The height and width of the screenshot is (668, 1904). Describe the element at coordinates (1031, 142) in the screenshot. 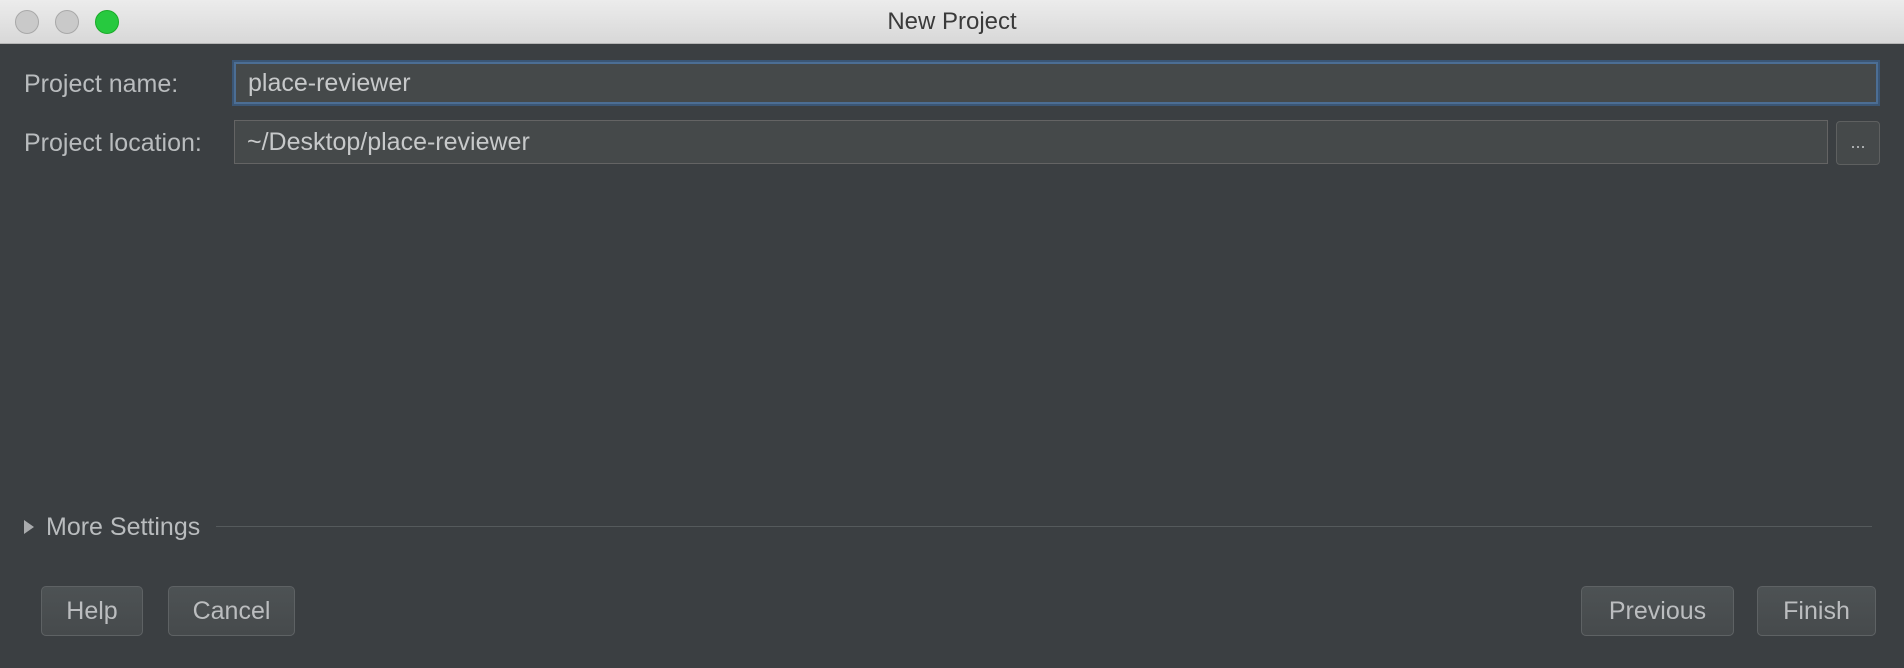

I see `project-location-input` at that location.